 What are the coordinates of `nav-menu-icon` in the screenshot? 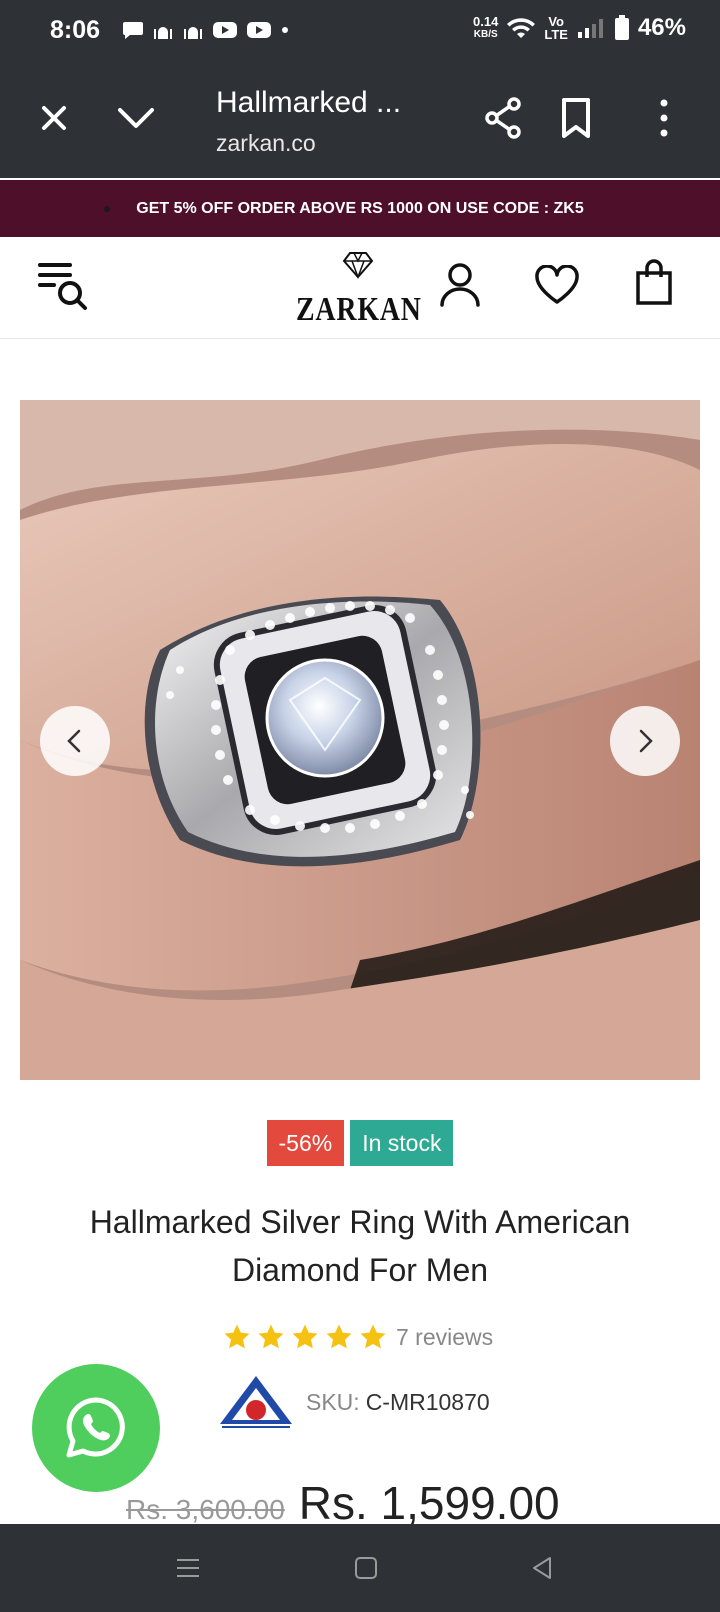 It's located at (188, 1568).